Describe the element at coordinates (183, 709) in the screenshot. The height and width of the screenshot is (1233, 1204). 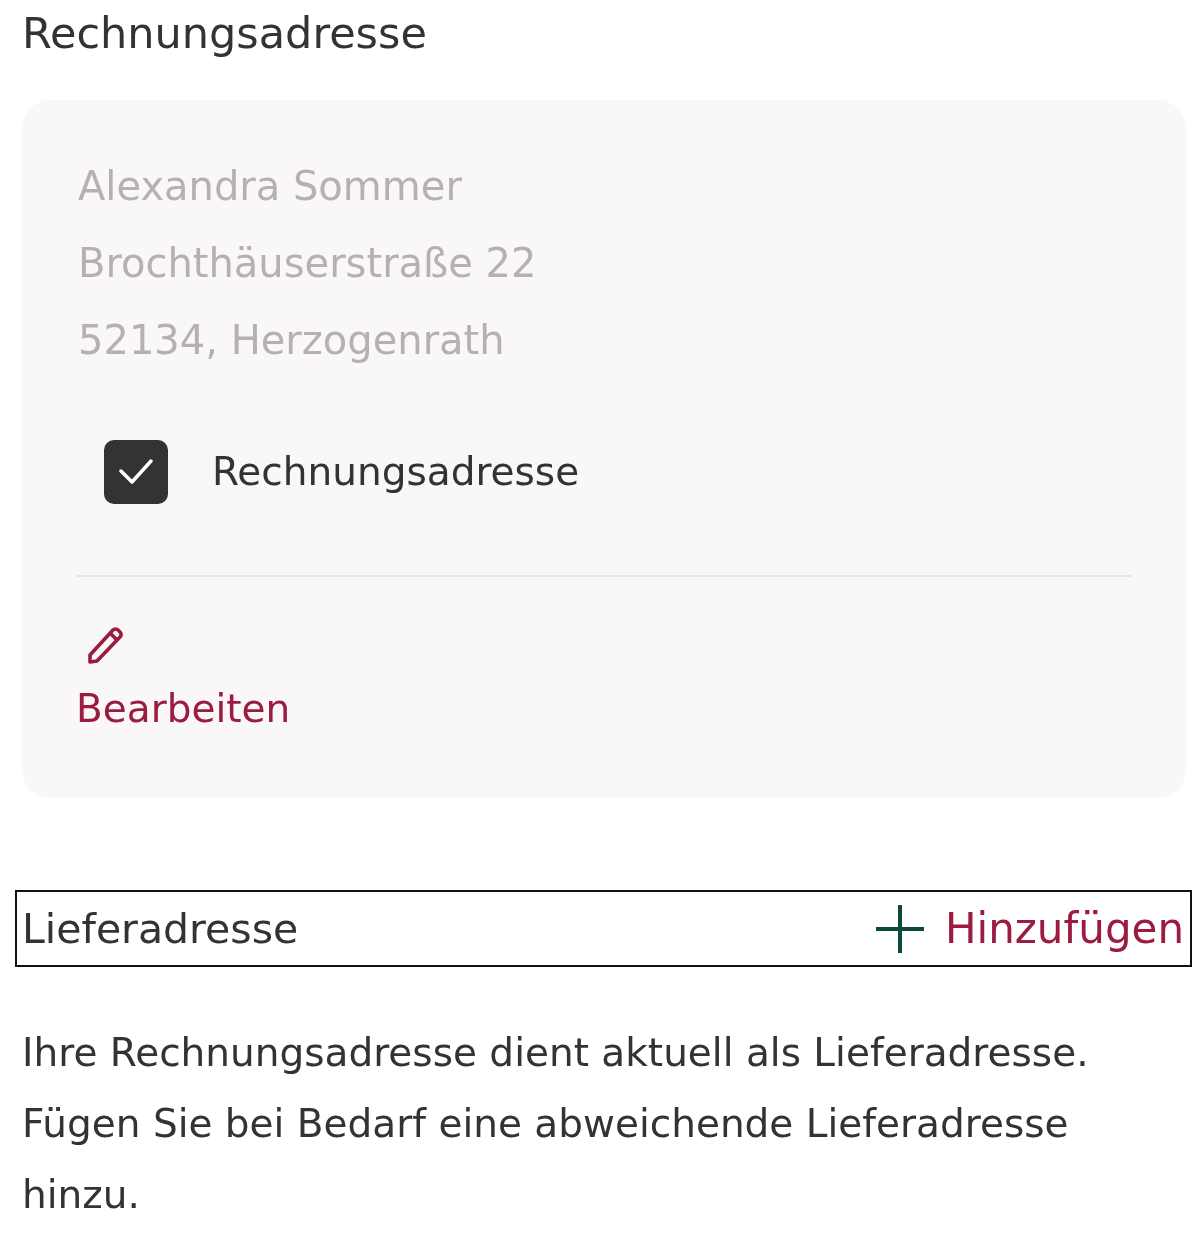
I see `edit-link: Bearbeiten` at that location.